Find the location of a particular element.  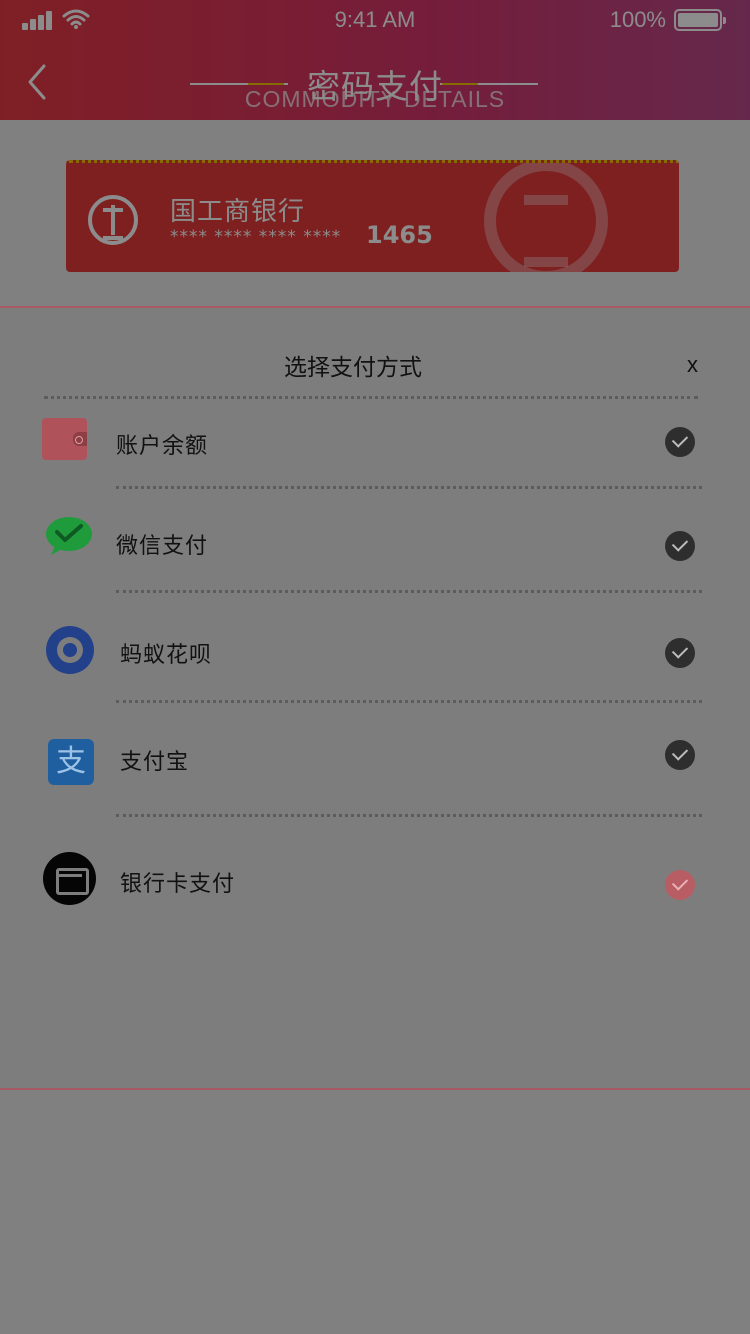

sheet-title: 选择支付方式 is located at coordinates (353, 368).